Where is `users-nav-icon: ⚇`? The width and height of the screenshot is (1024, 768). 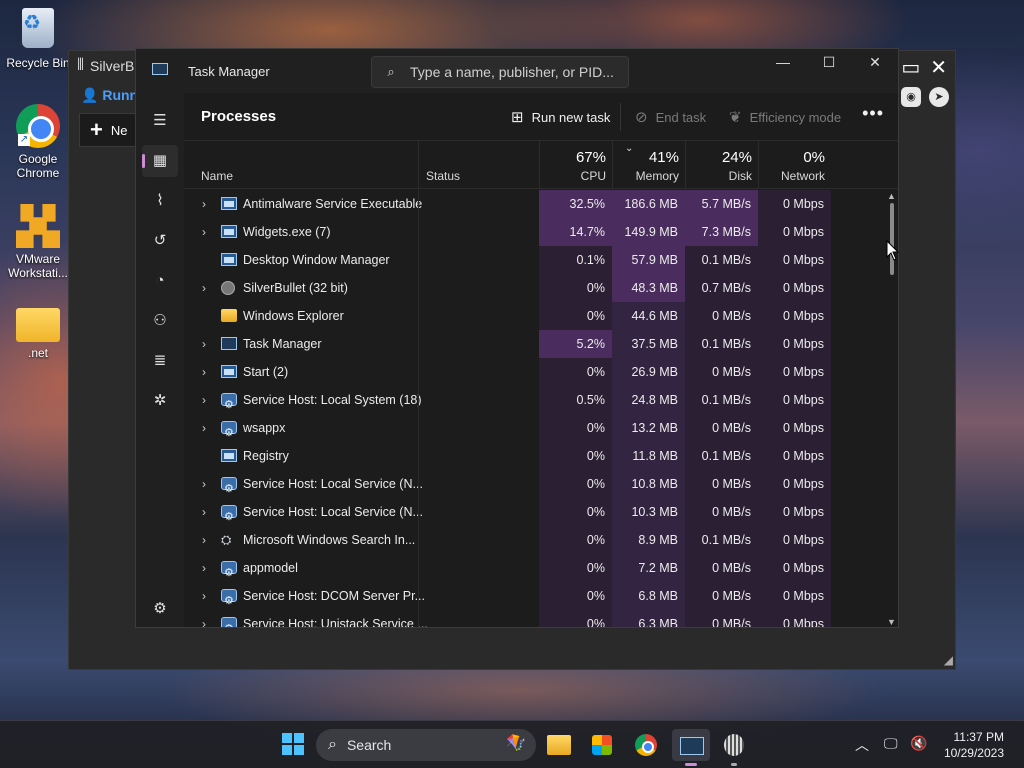
users-nav-icon: ⚇ is located at coordinates (160, 321).